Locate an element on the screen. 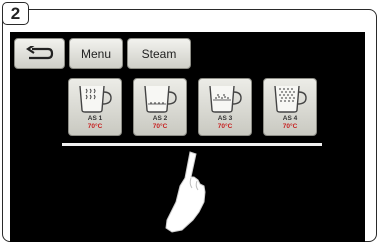 The width and height of the screenshot is (382, 245). back-arrow-icon is located at coordinates (39, 52).